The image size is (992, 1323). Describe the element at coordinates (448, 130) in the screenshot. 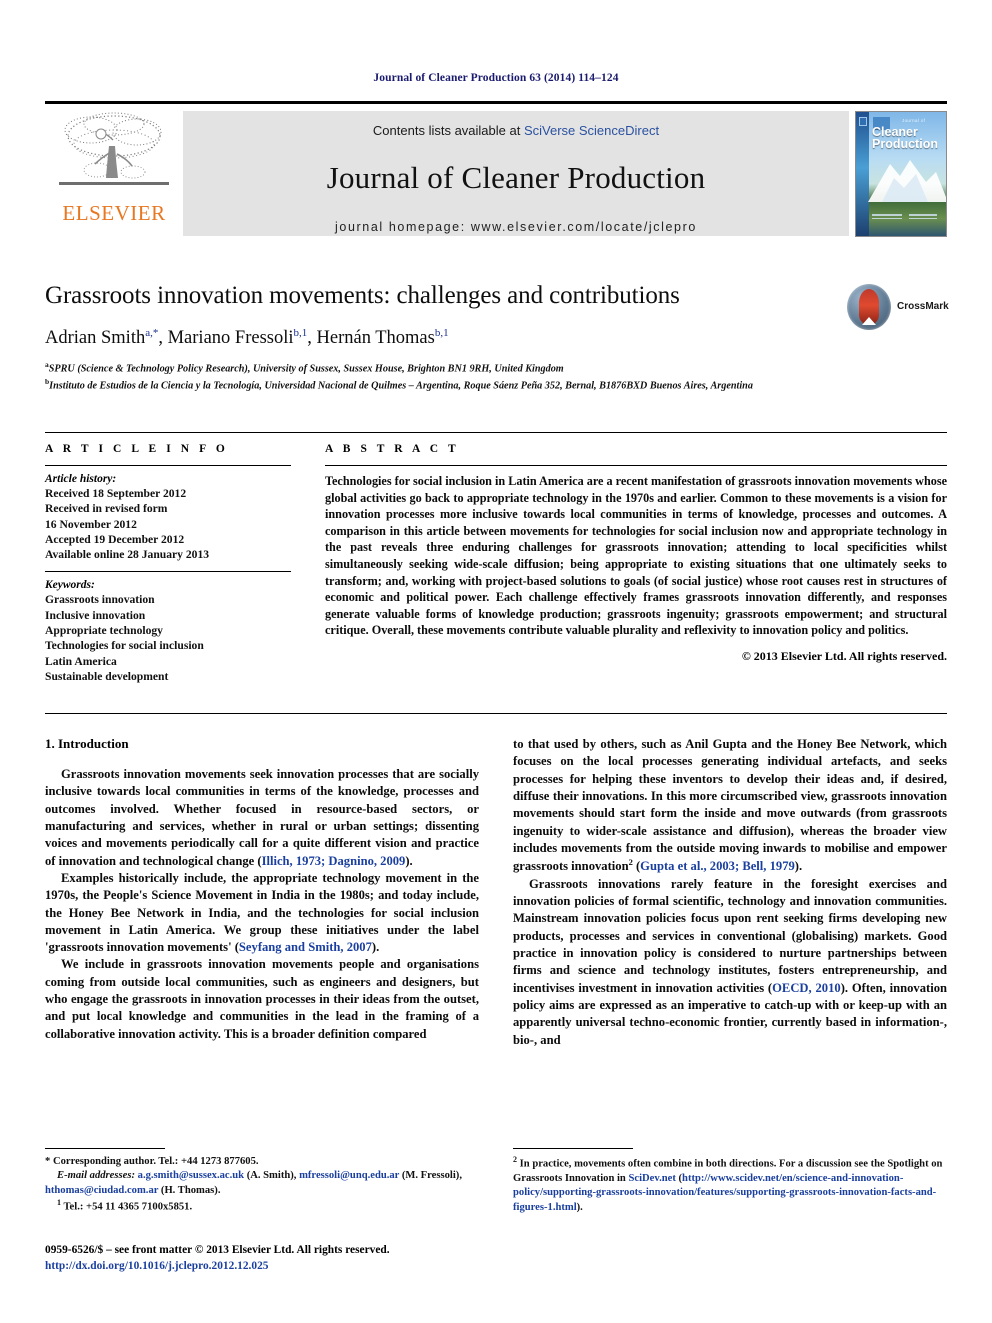

I see `contents-prefix: Contents lists available at` at that location.